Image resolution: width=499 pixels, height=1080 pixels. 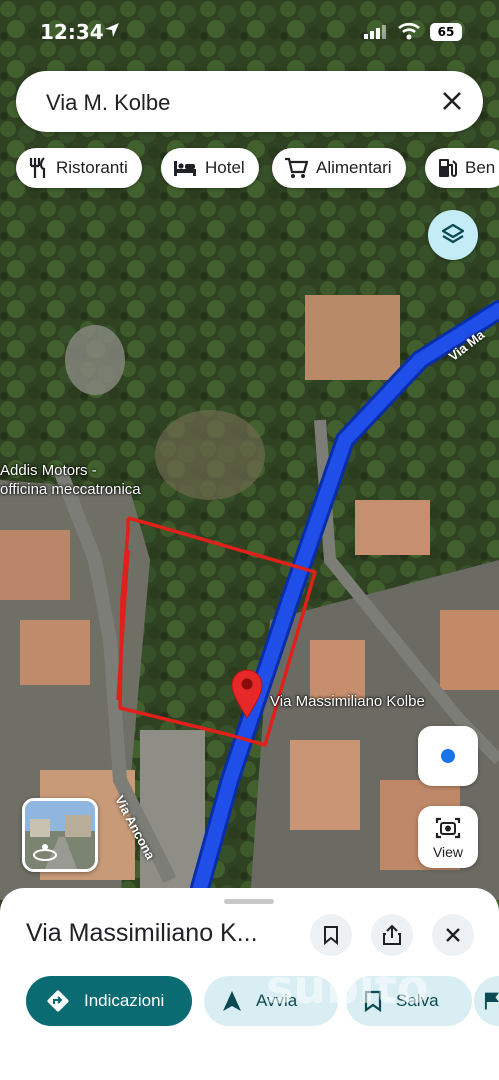 I want to click on chip-label: Ristoranti, so click(x=92, y=167).